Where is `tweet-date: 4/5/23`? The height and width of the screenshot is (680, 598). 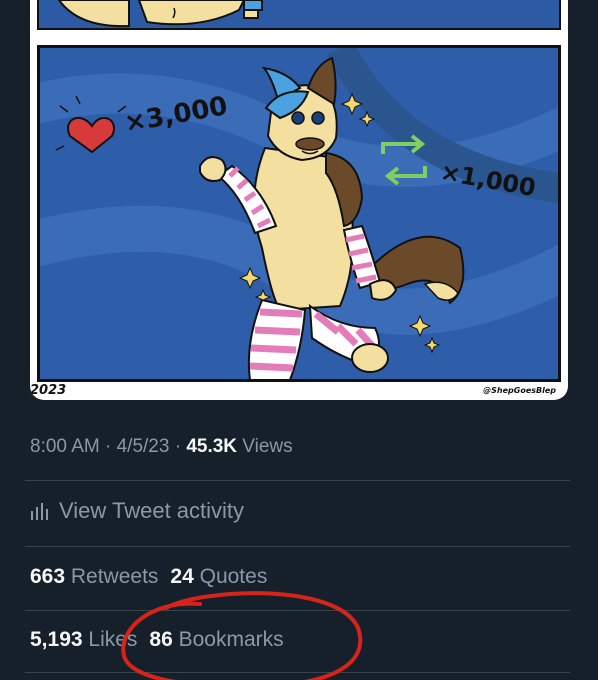
tweet-date: 4/5/23 is located at coordinates (143, 446).